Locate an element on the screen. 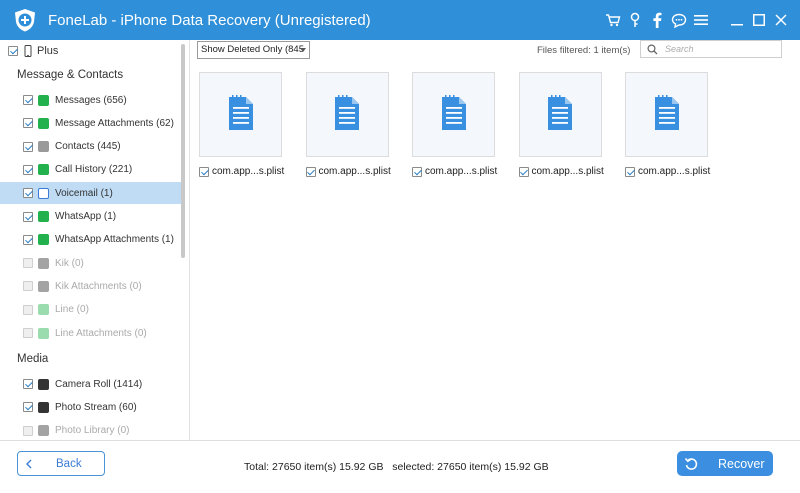 The width and height of the screenshot is (800, 493). sidebar-item: Line Attachments (0) is located at coordinates (90, 333).